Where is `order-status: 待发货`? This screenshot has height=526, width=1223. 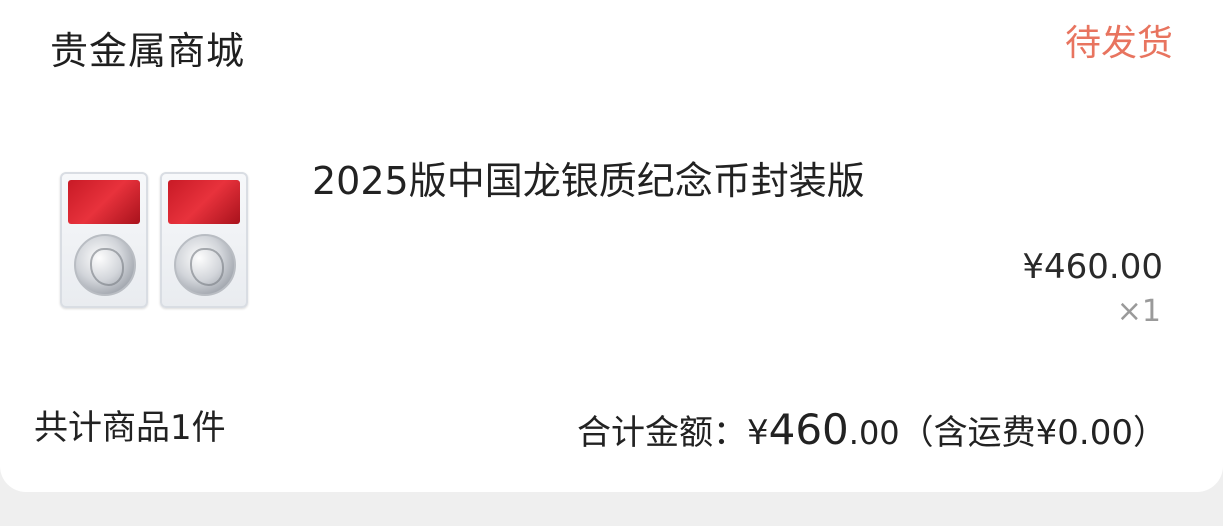
order-status: 待发货 is located at coordinates (1118, 43).